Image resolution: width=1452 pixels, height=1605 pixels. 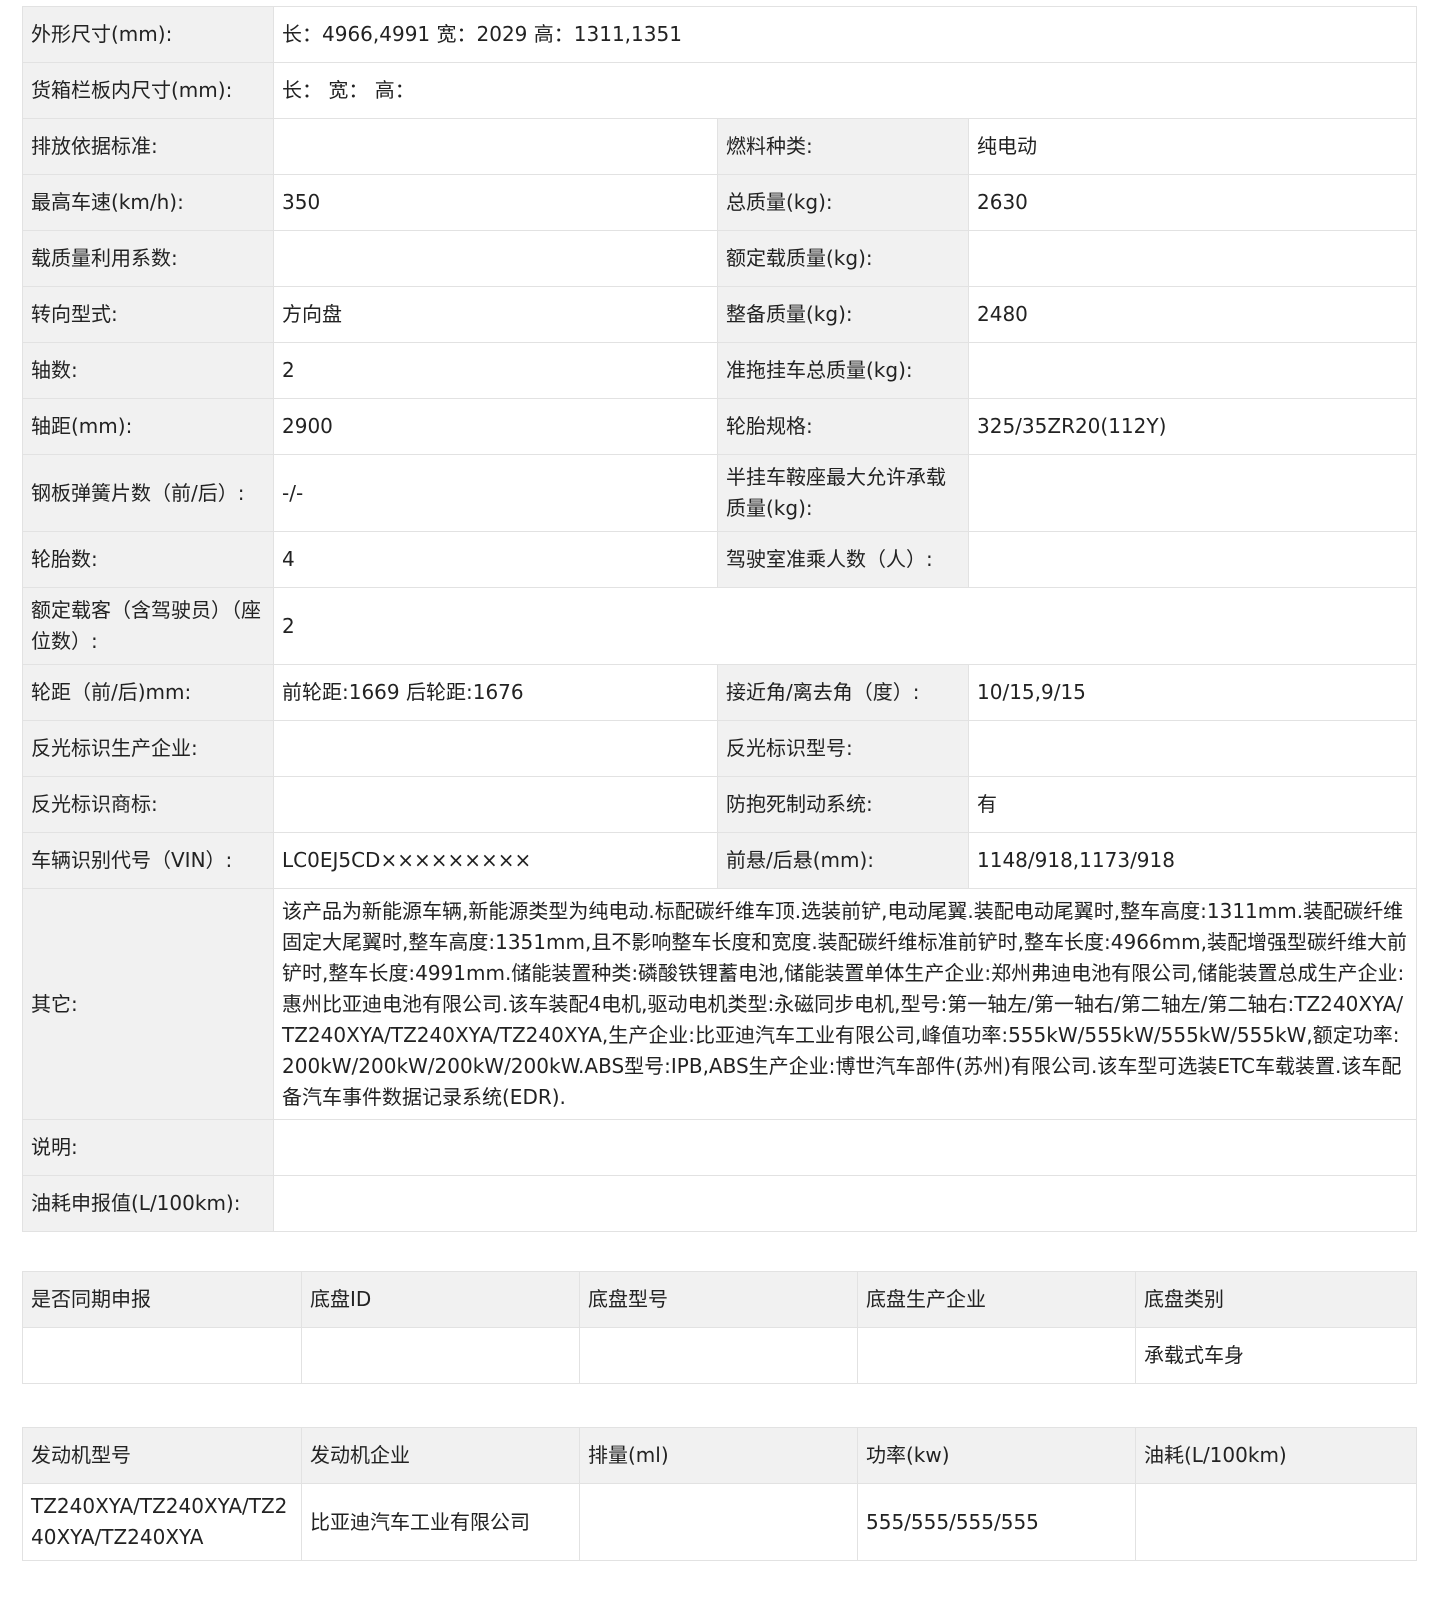 What do you see at coordinates (495, 559) in the screenshot?
I see `tire-count-value: 4` at bounding box center [495, 559].